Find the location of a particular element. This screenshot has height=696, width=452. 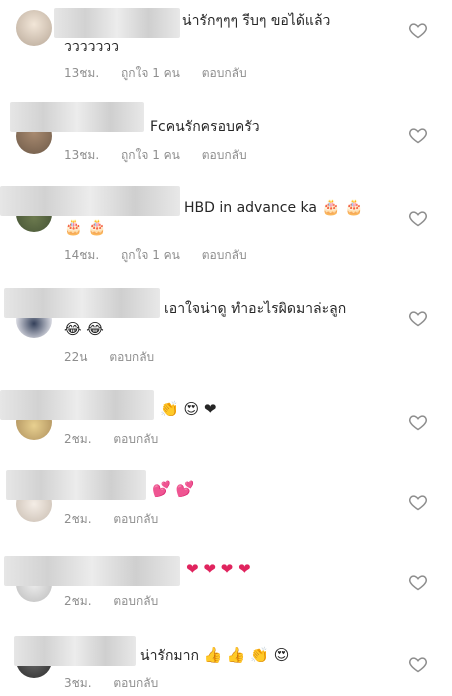

comment-meta: 14ชม. ถูกใจ 1 คน ตอบกลับ is located at coordinates (164, 255).